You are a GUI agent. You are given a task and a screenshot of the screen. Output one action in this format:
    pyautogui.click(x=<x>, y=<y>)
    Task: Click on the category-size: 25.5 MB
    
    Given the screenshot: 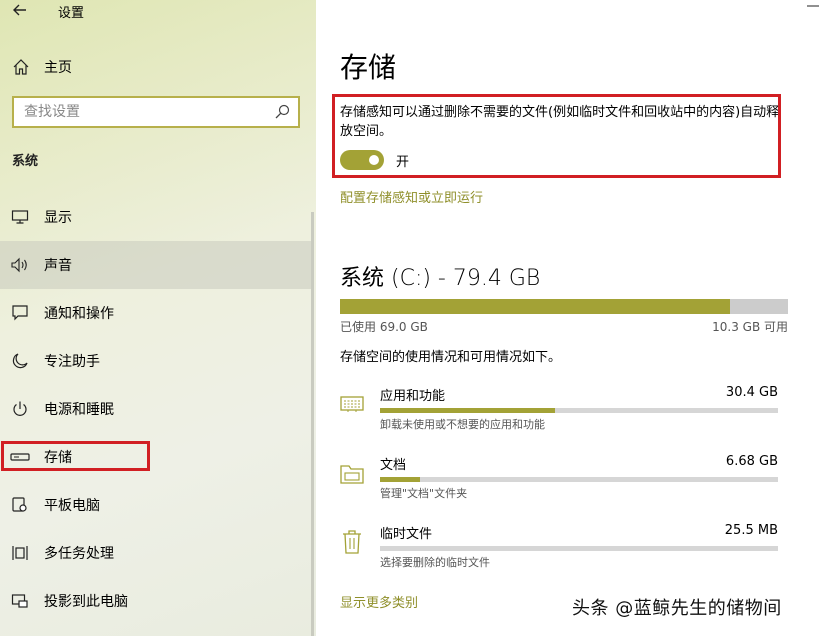 What is the action you would take?
    pyautogui.click(x=751, y=530)
    